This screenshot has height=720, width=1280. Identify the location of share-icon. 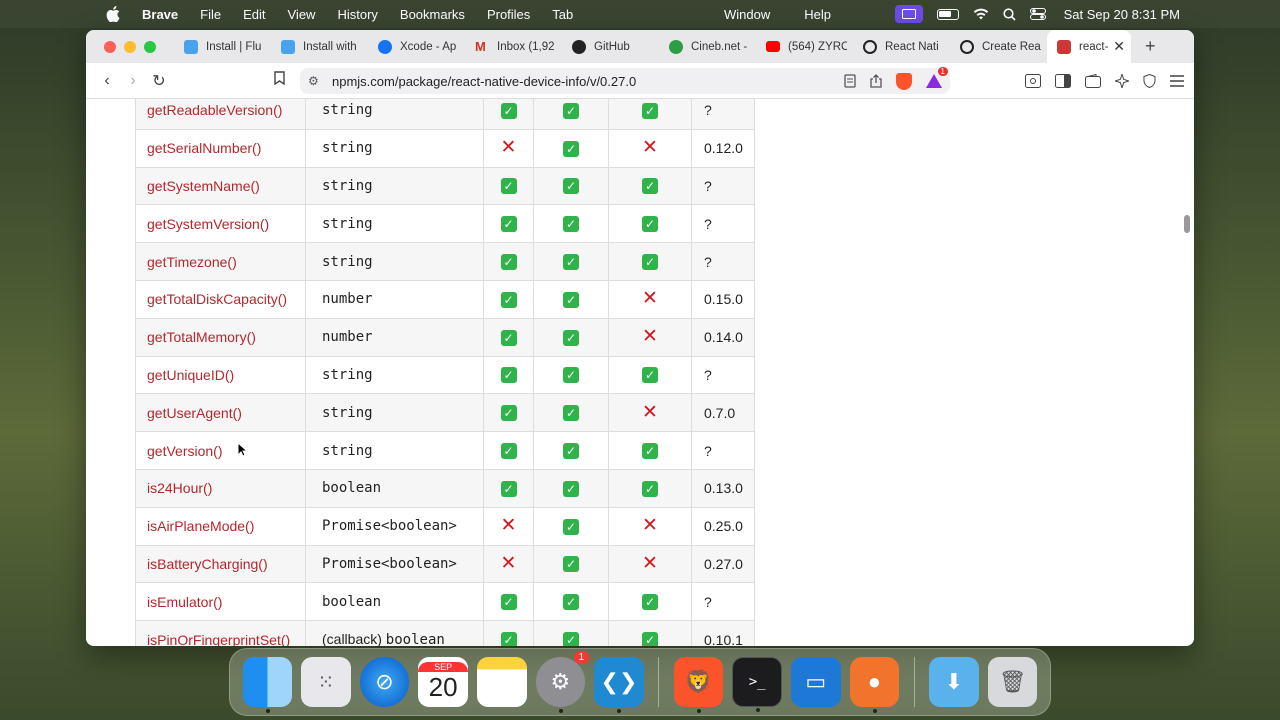
(876, 81).